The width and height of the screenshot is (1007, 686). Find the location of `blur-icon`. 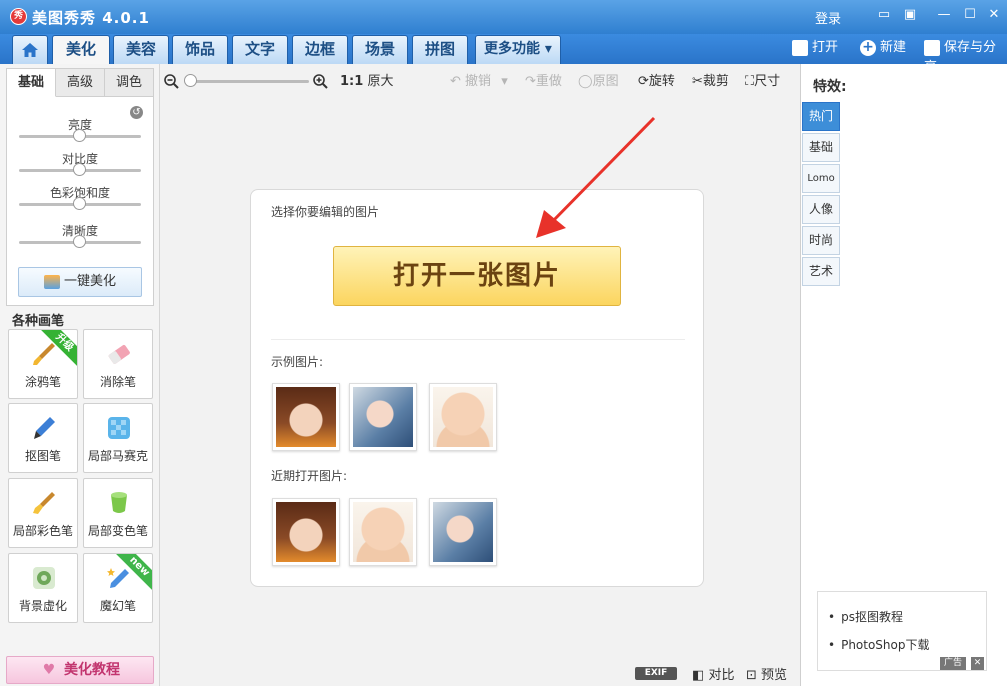

blur-icon is located at coordinates (44, 578).